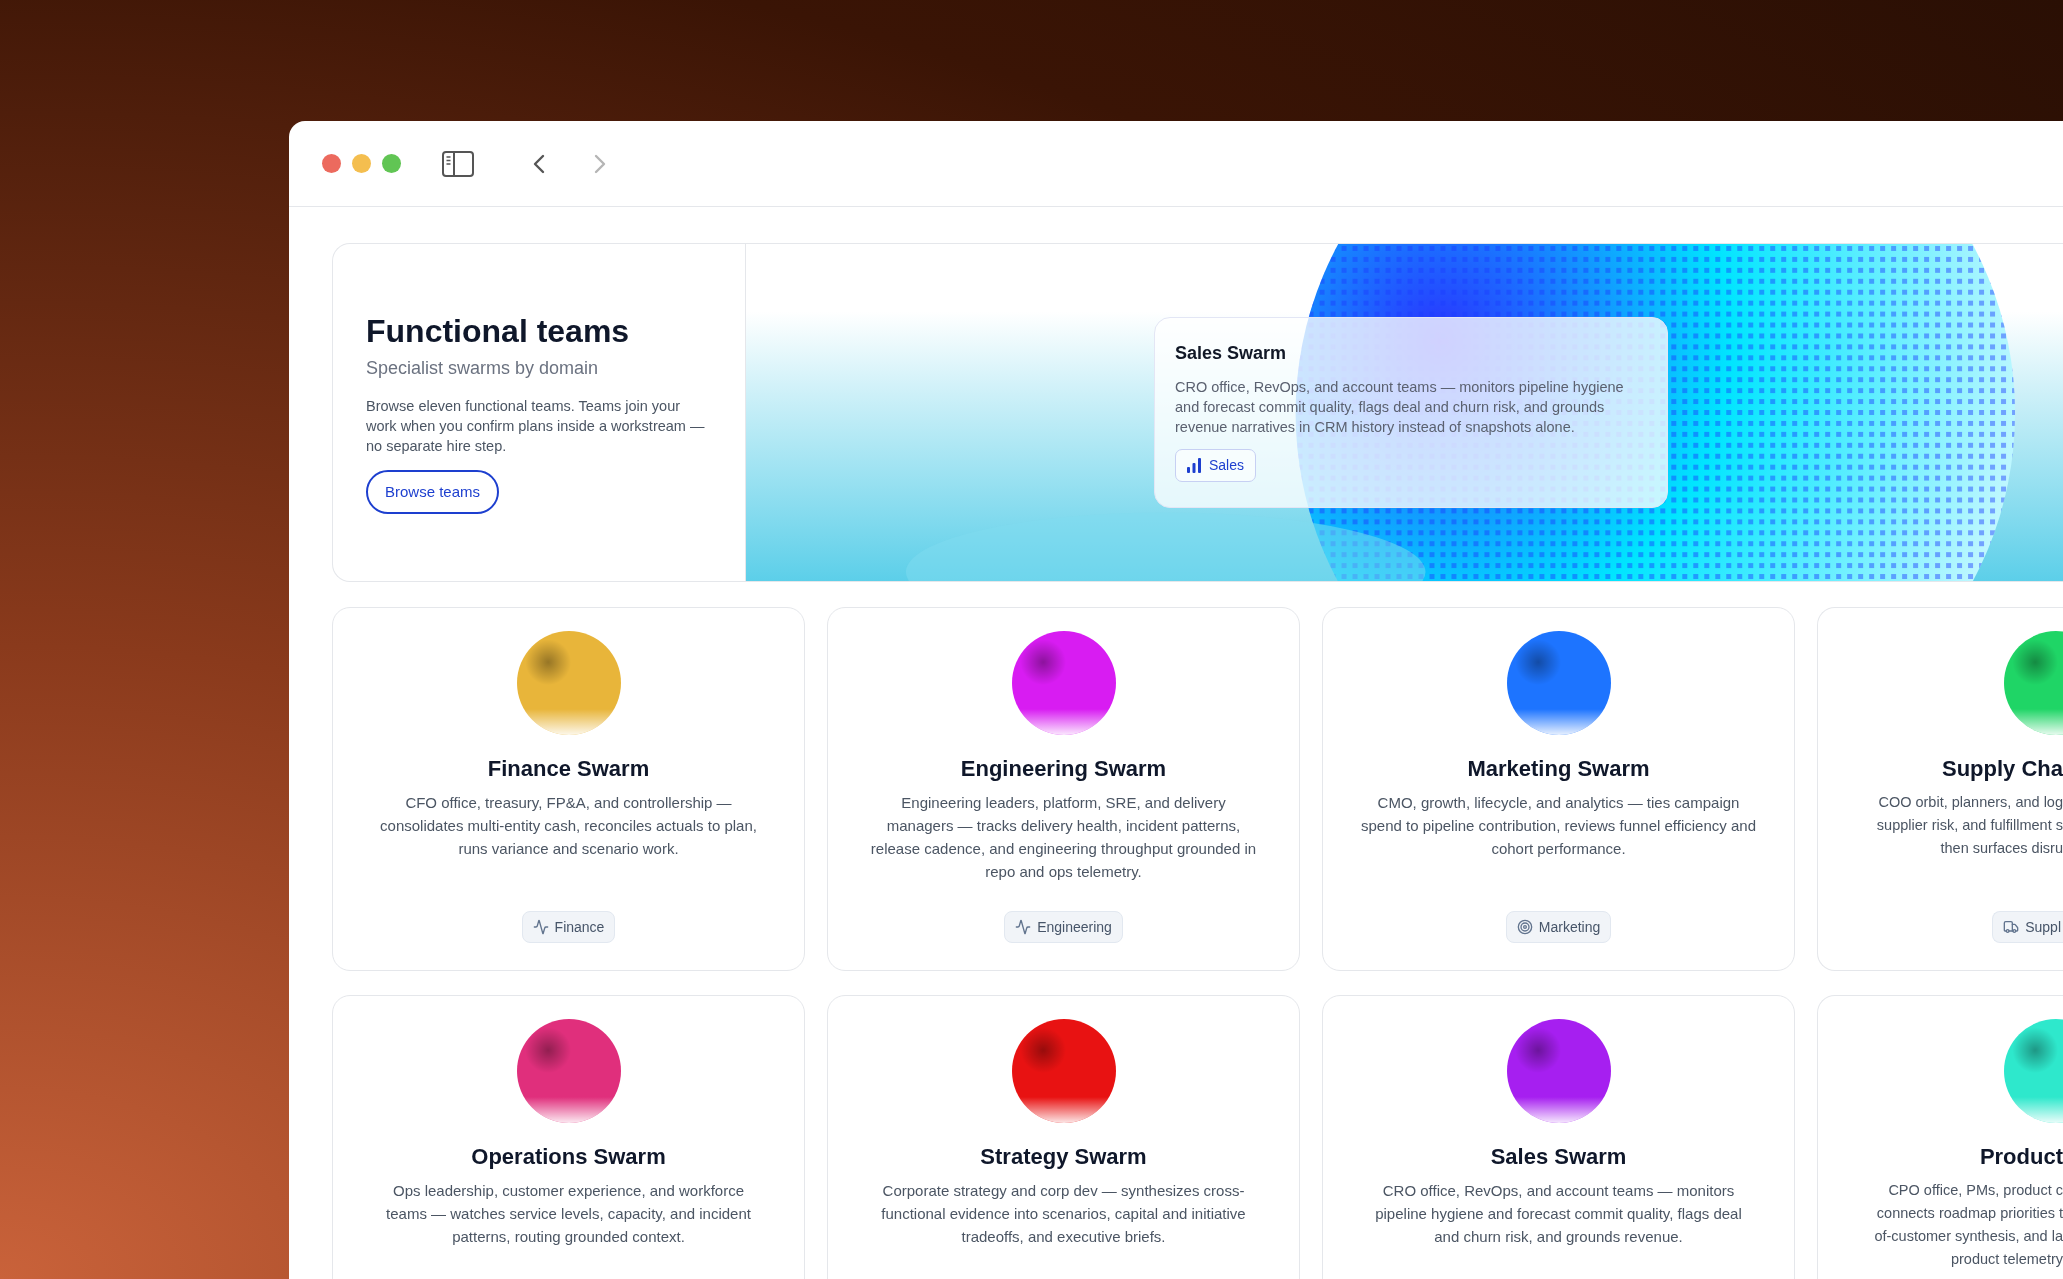  I want to click on page-description: Browse eleven functional teams. Teams join your work when you confirm plans inside a workstream — no separate hire step., so click(536, 426).